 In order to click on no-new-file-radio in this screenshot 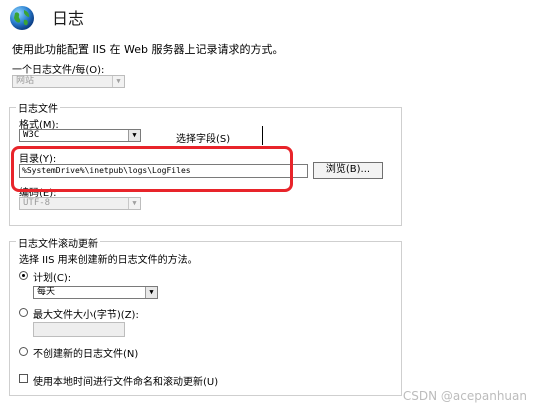, I will do `click(23, 351)`.